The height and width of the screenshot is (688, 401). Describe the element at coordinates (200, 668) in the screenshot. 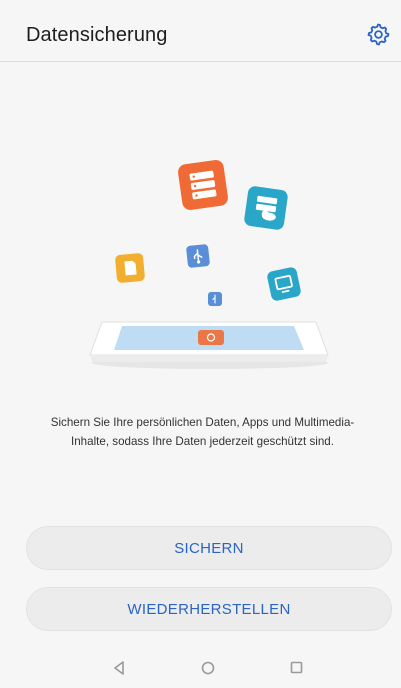

I see `system-navigation-bar` at that location.